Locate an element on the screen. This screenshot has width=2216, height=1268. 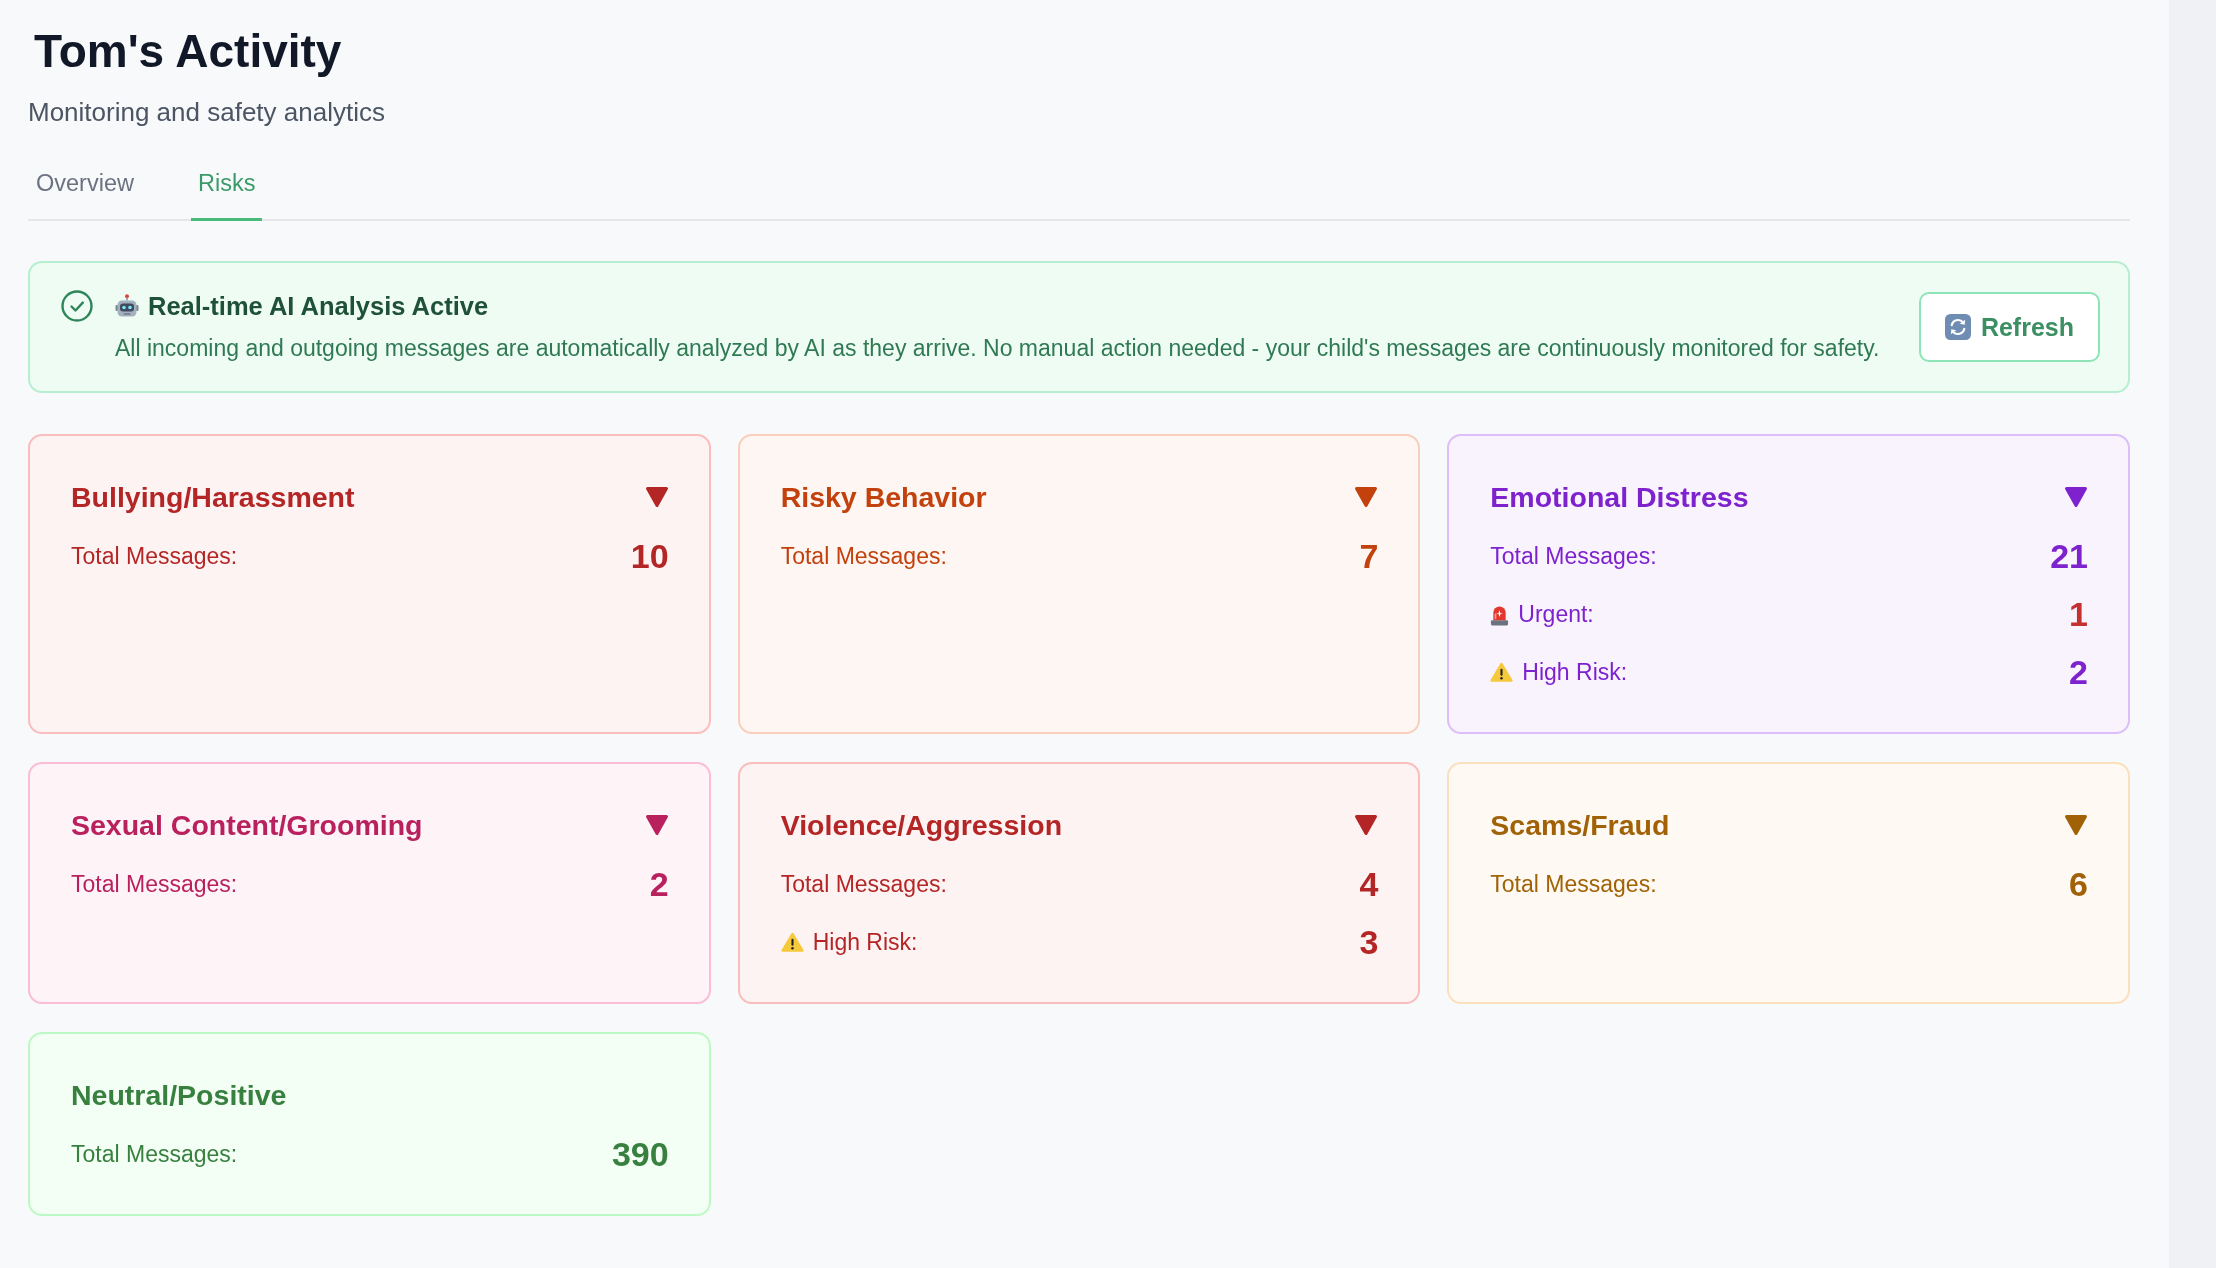
stat-value: 6 is located at coordinates (2078, 884).